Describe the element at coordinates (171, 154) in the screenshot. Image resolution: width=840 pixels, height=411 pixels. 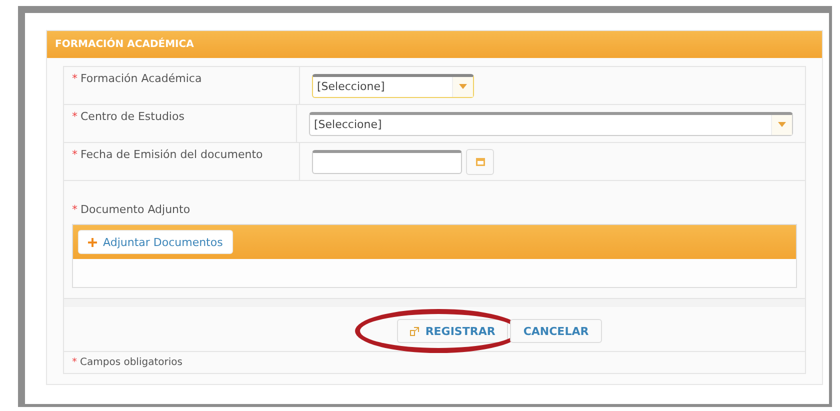
I see `field-label: Fecha de Emisión del documento` at that location.